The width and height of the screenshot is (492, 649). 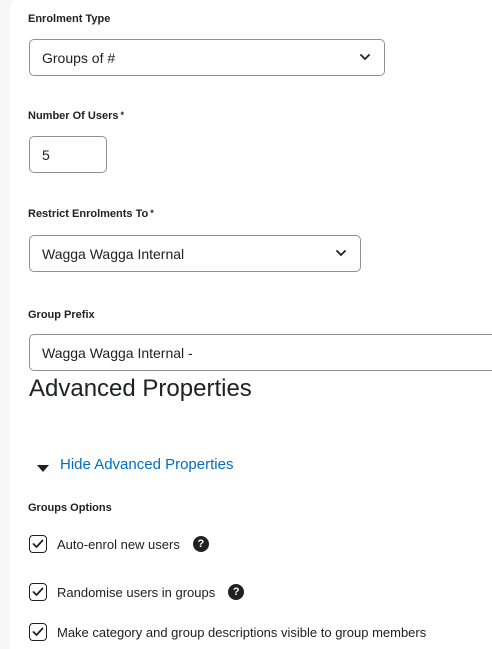 What do you see at coordinates (146, 464) in the screenshot?
I see `hide-advanced-properties-link: Hide Advanced Properties` at bounding box center [146, 464].